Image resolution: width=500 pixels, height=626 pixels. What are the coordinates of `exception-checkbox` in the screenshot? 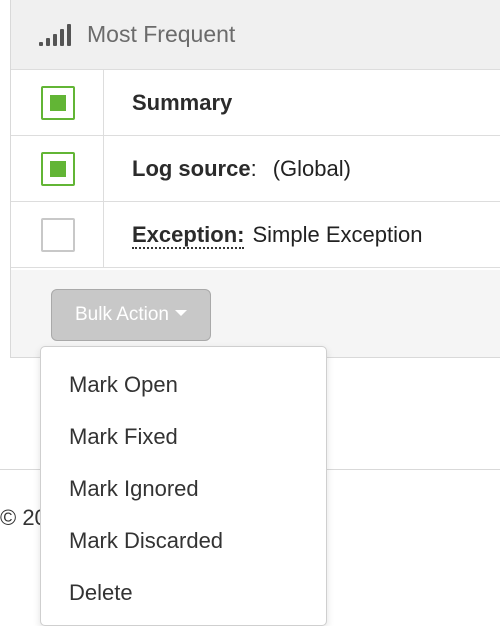 It's located at (58, 235).